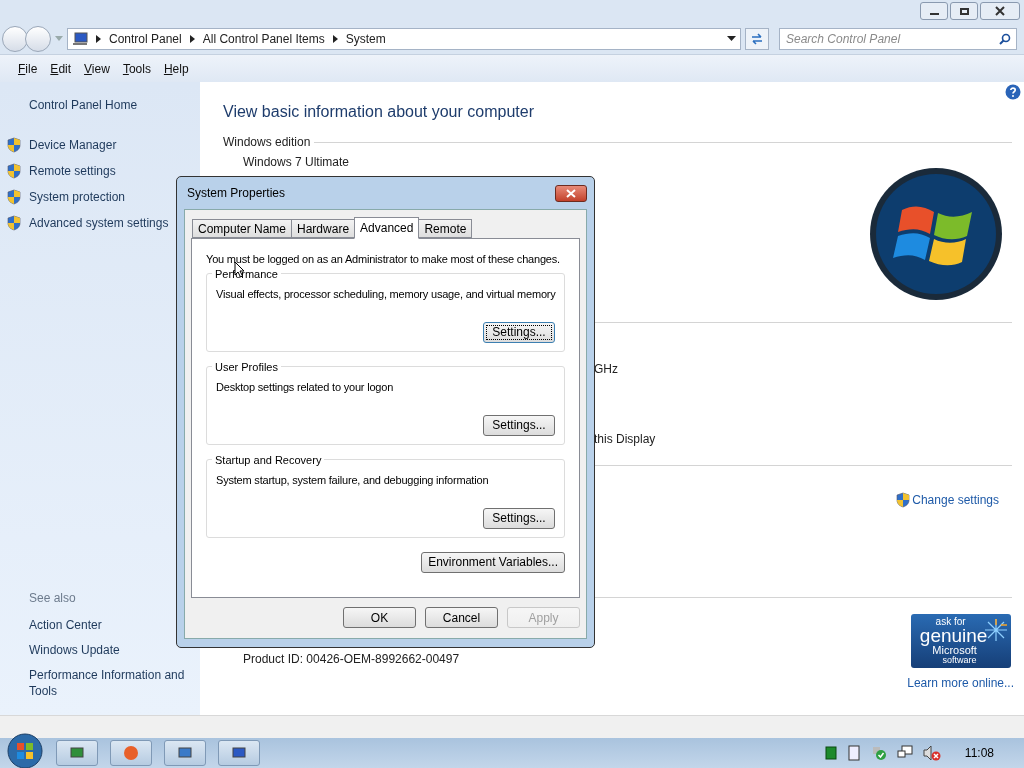 This screenshot has height=768, width=1024. What do you see at coordinates (979, 753) in the screenshot?
I see `clock: 11:08` at bounding box center [979, 753].